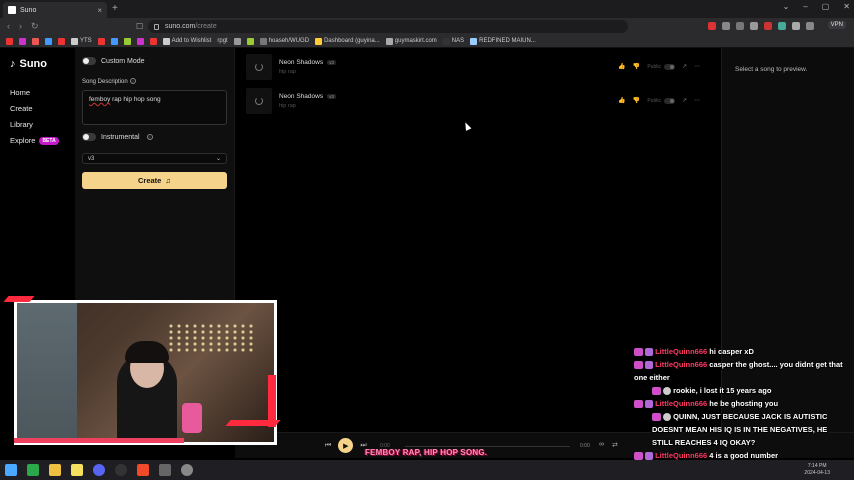 Image resolution: width=854 pixels, height=480 pixels. Describe the element at coordinates (55, 10) in the screenshot. I see `tab-suno: Suno ×` at that location.